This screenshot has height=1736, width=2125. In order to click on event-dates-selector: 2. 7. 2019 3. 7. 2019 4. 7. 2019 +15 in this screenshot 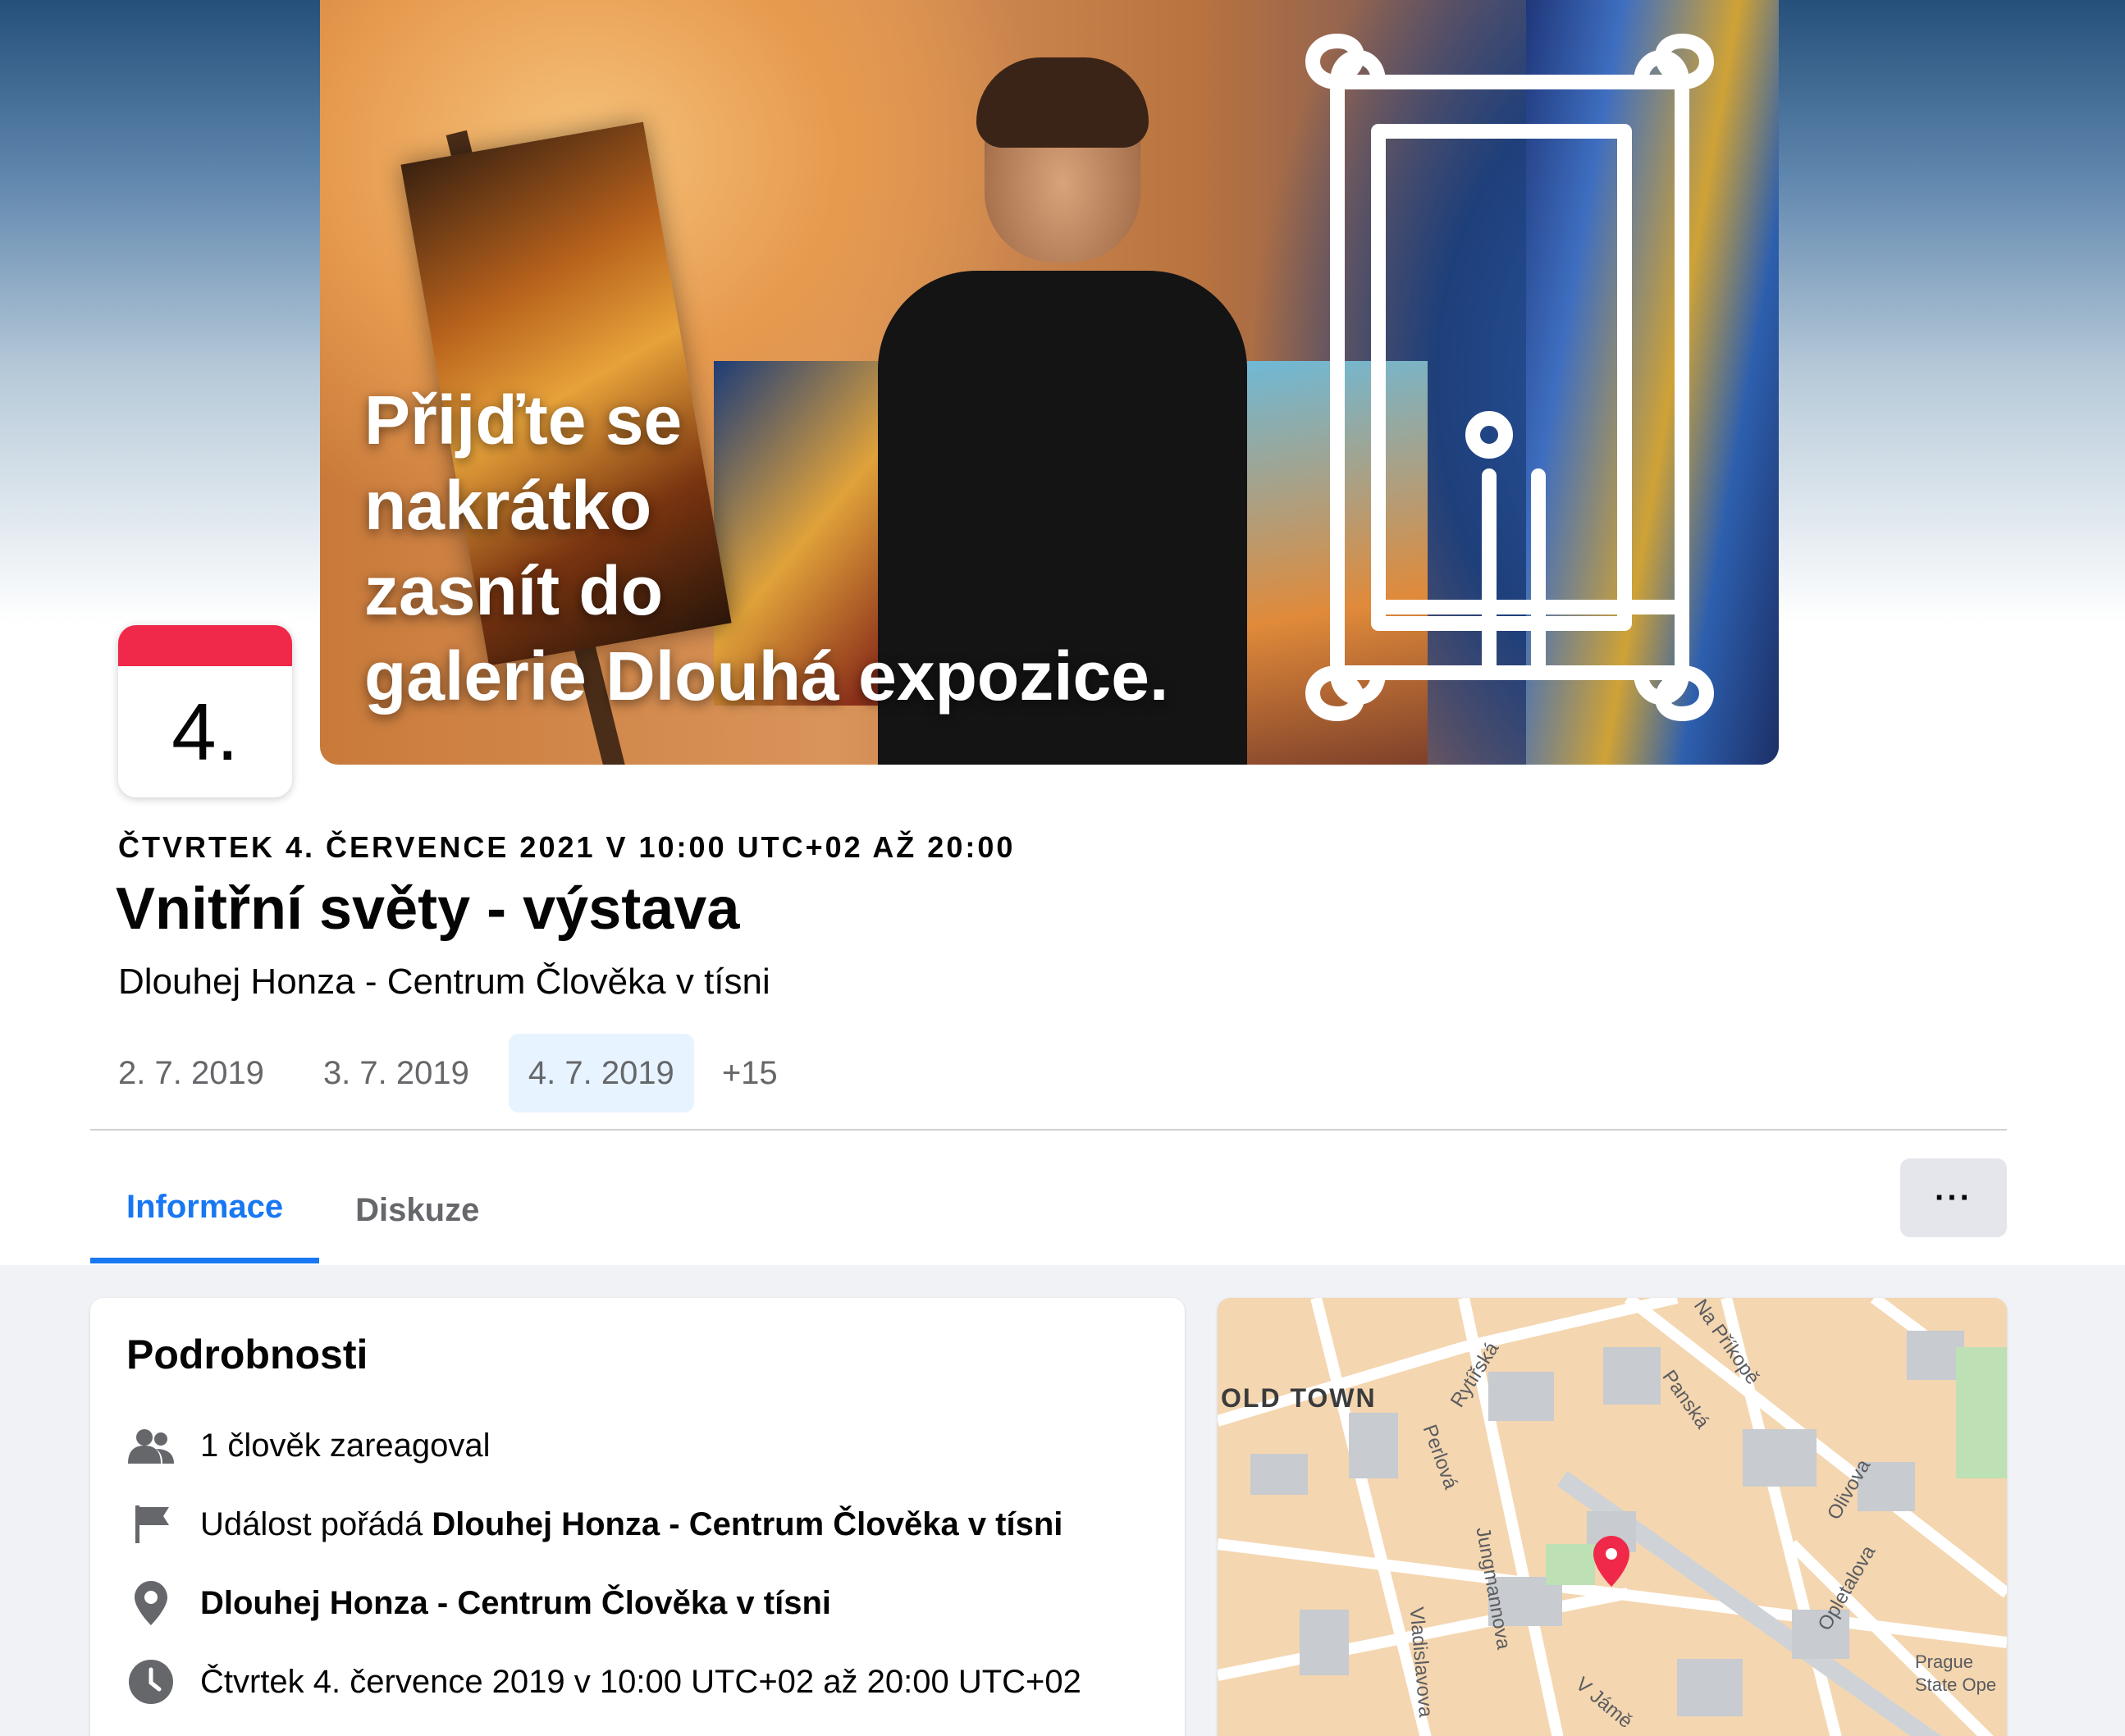, I will do `click(442, 1073)`.